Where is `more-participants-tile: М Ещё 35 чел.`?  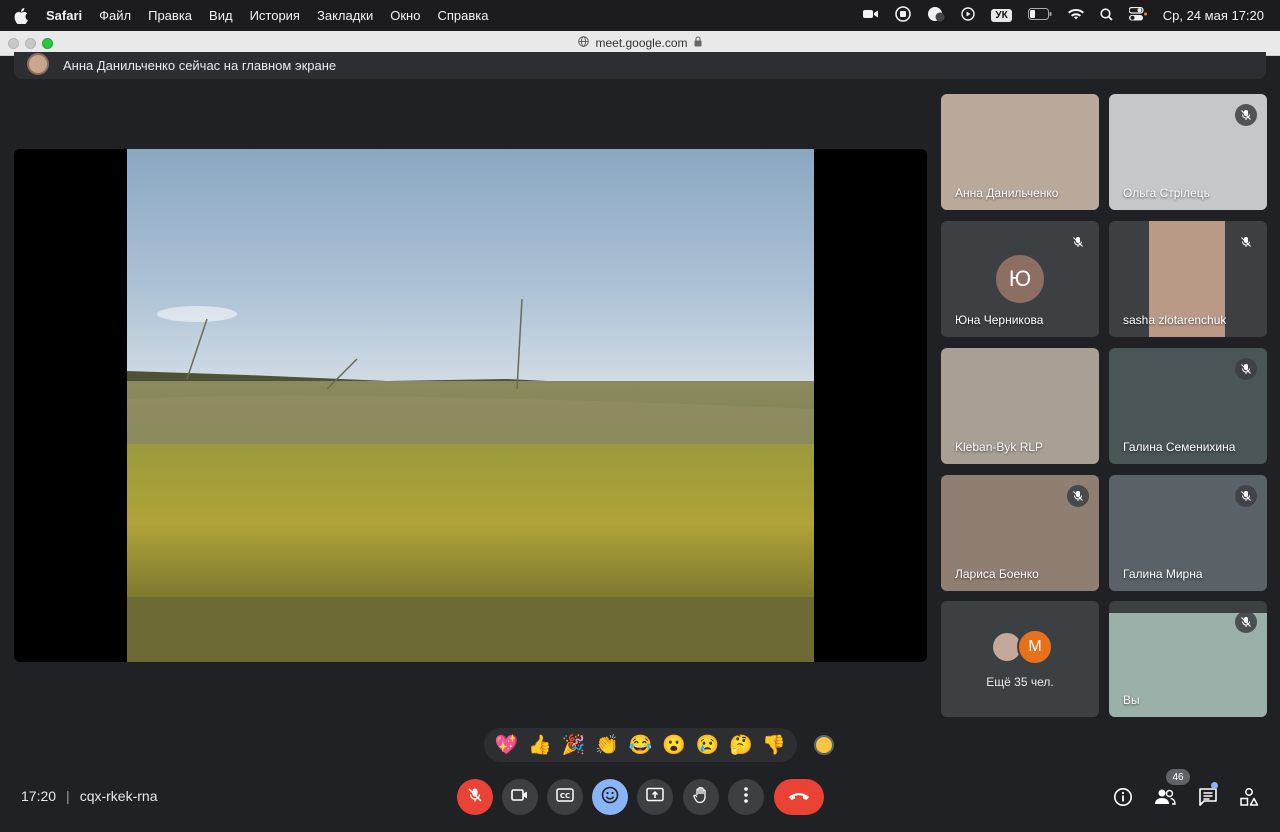
more-participants-tile: М Ещё 35 чел. is located at coordinates (1020, 659).